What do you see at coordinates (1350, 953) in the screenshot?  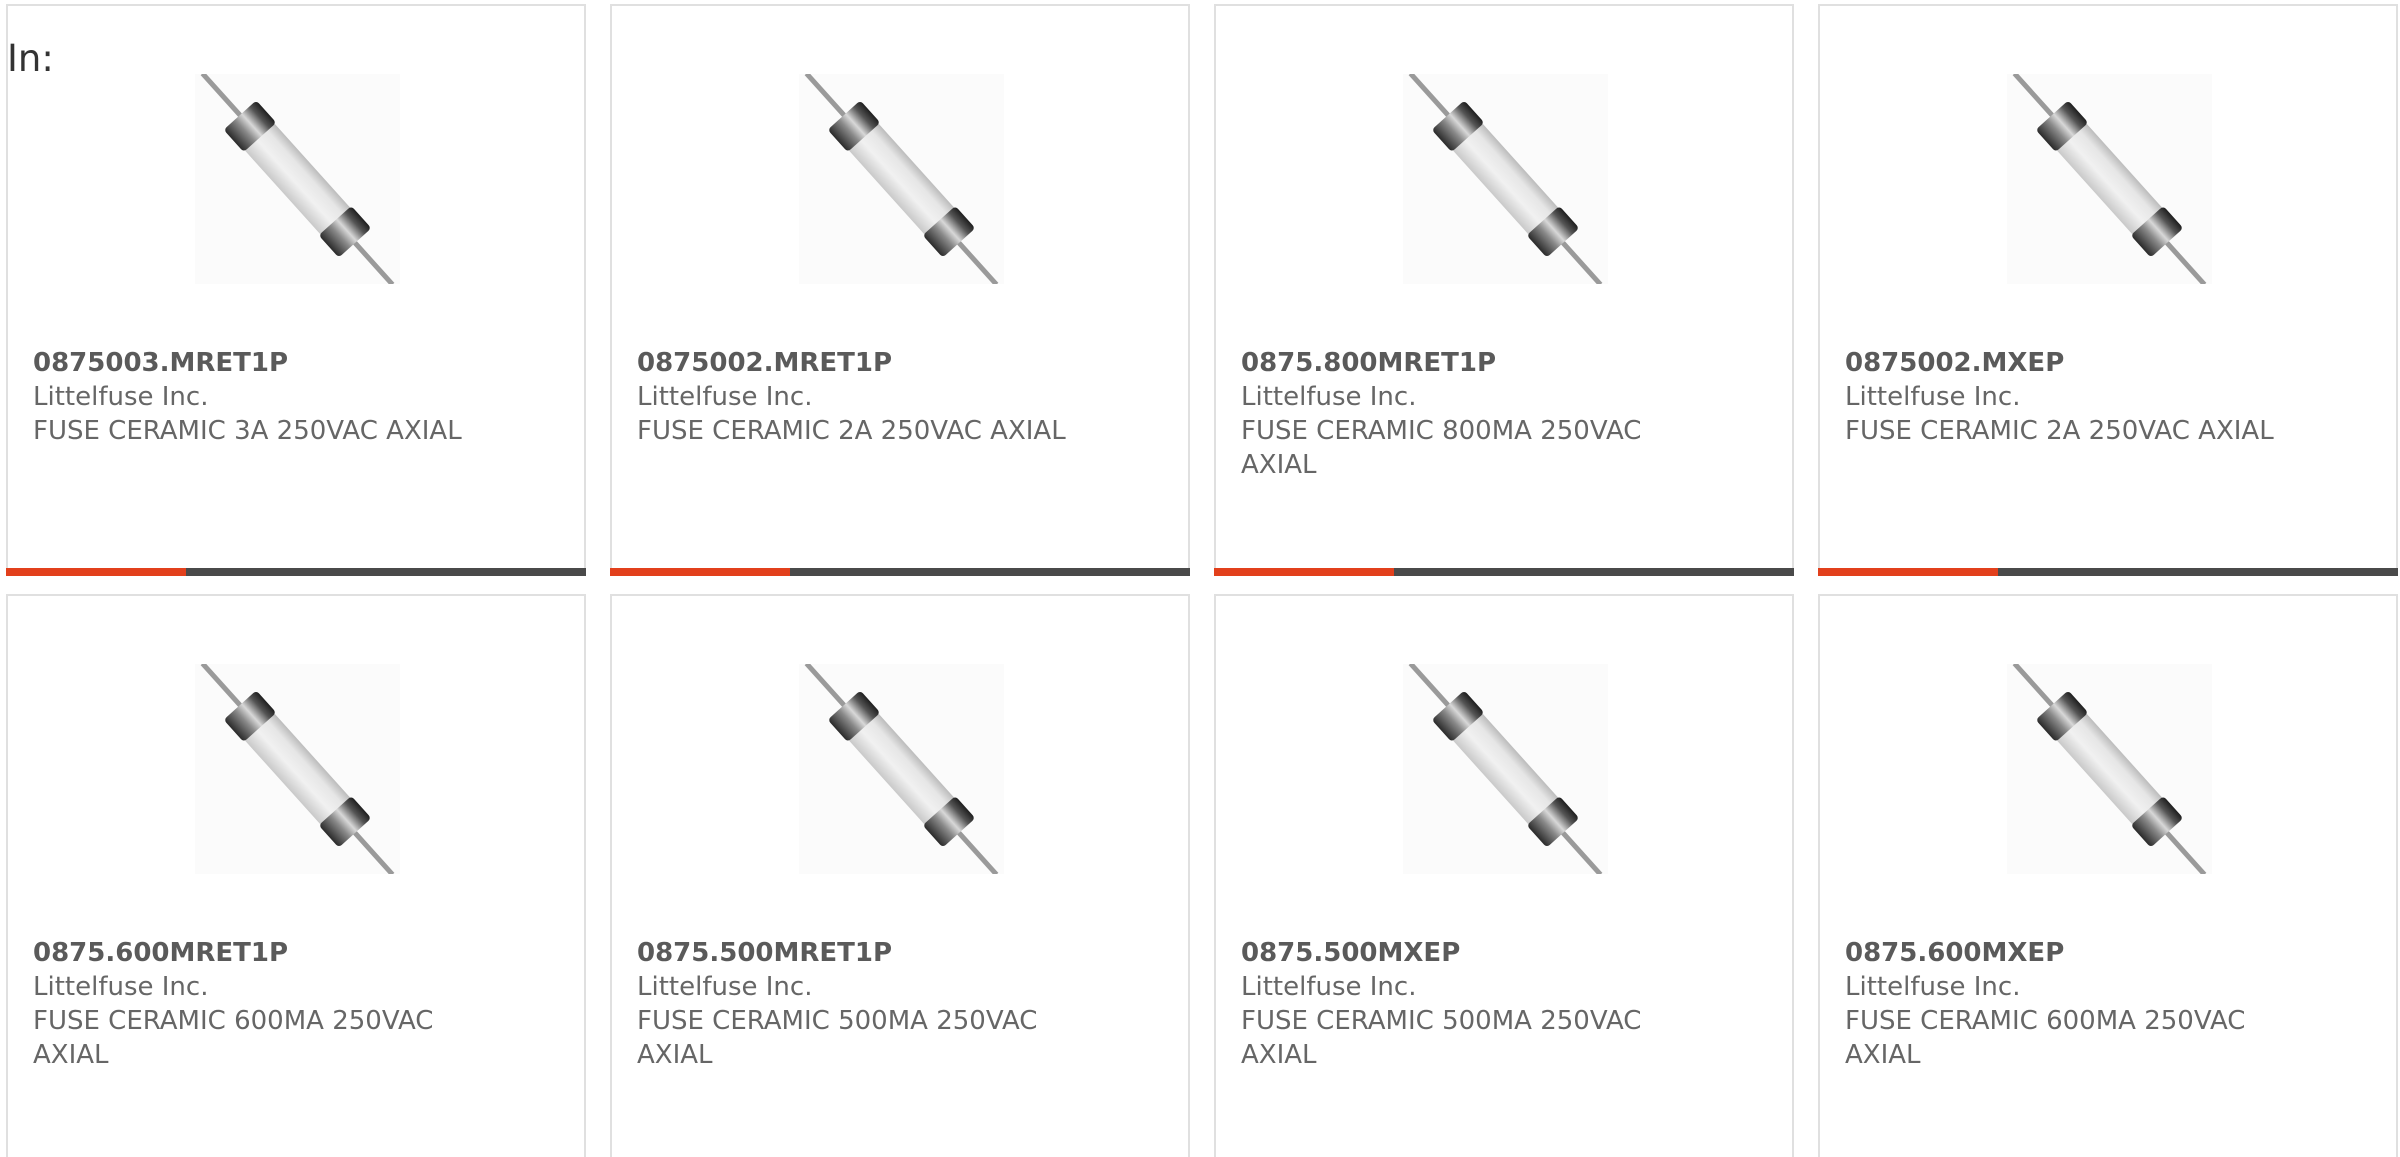 I see `part-number: 0875.500MXEP` at bounding box center [1350, 953].